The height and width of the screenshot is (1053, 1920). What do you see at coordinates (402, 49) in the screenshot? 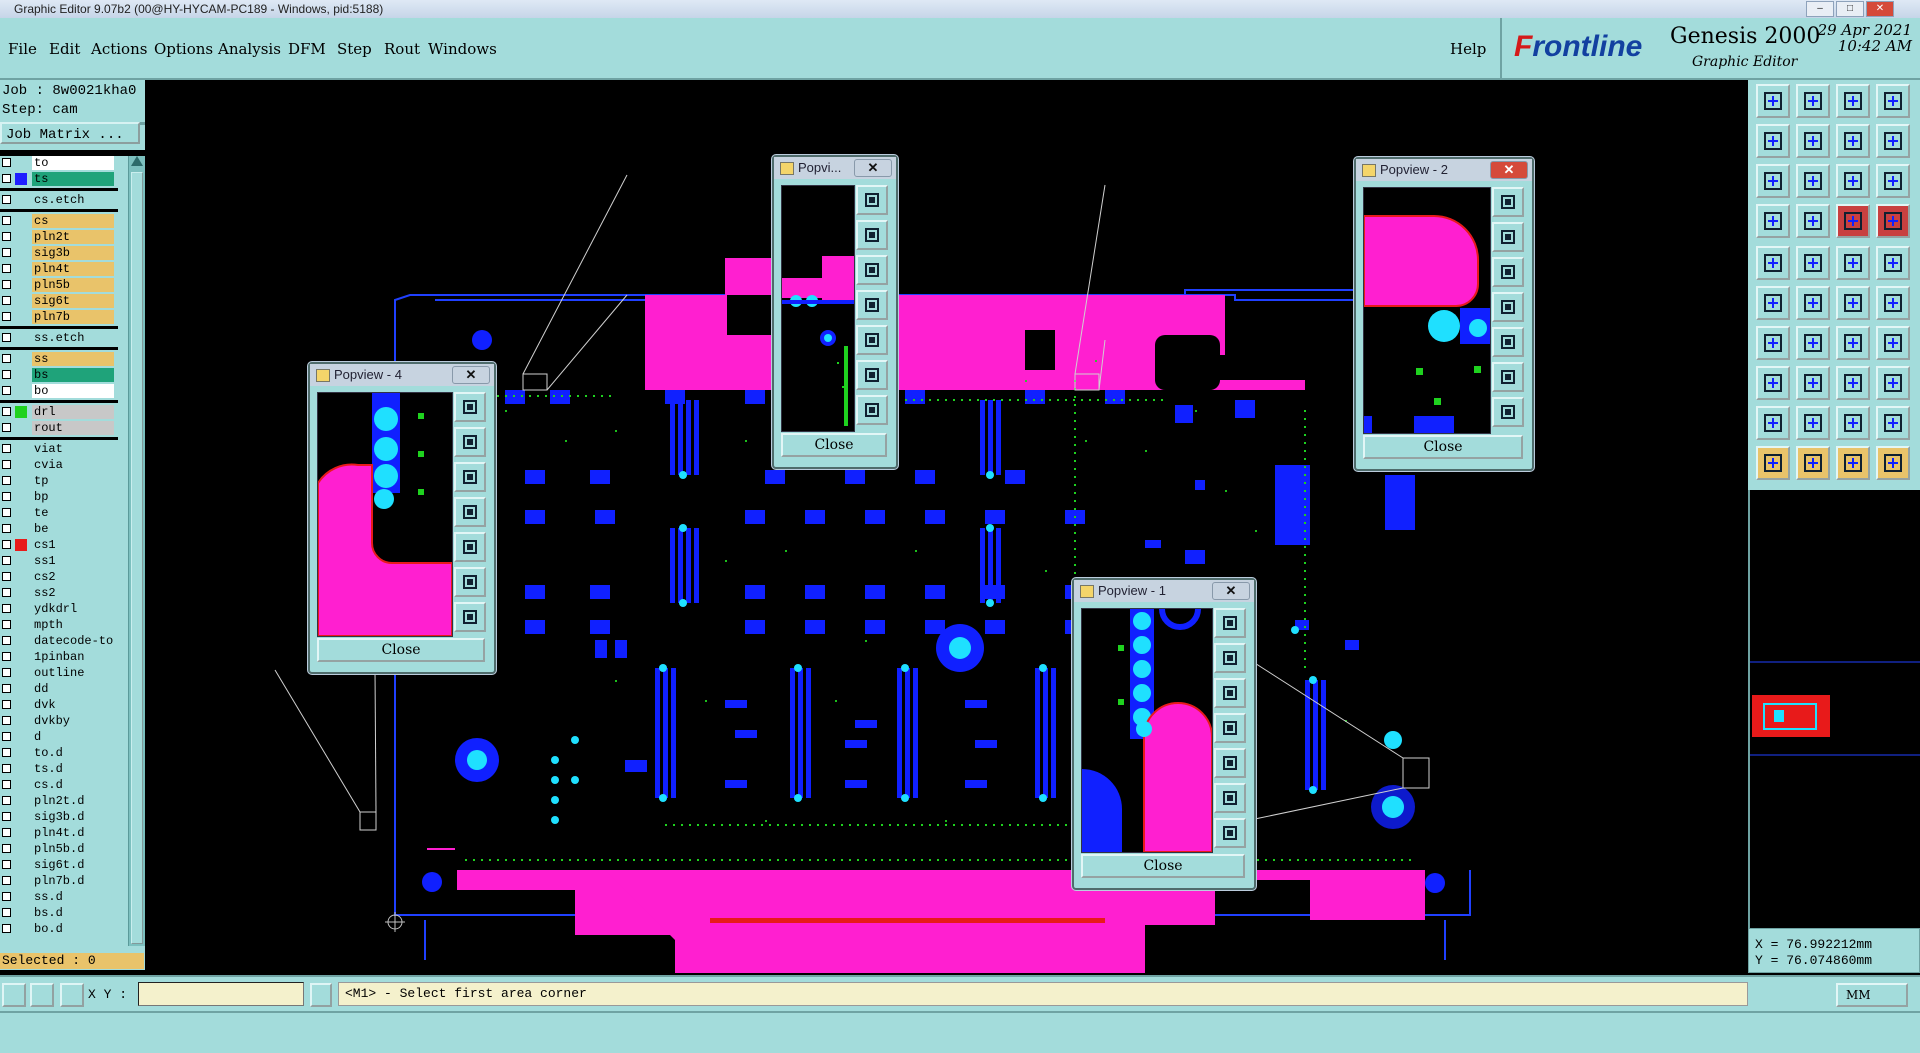
I see `menu-rout: Rout` at bounding box center [402, 49].